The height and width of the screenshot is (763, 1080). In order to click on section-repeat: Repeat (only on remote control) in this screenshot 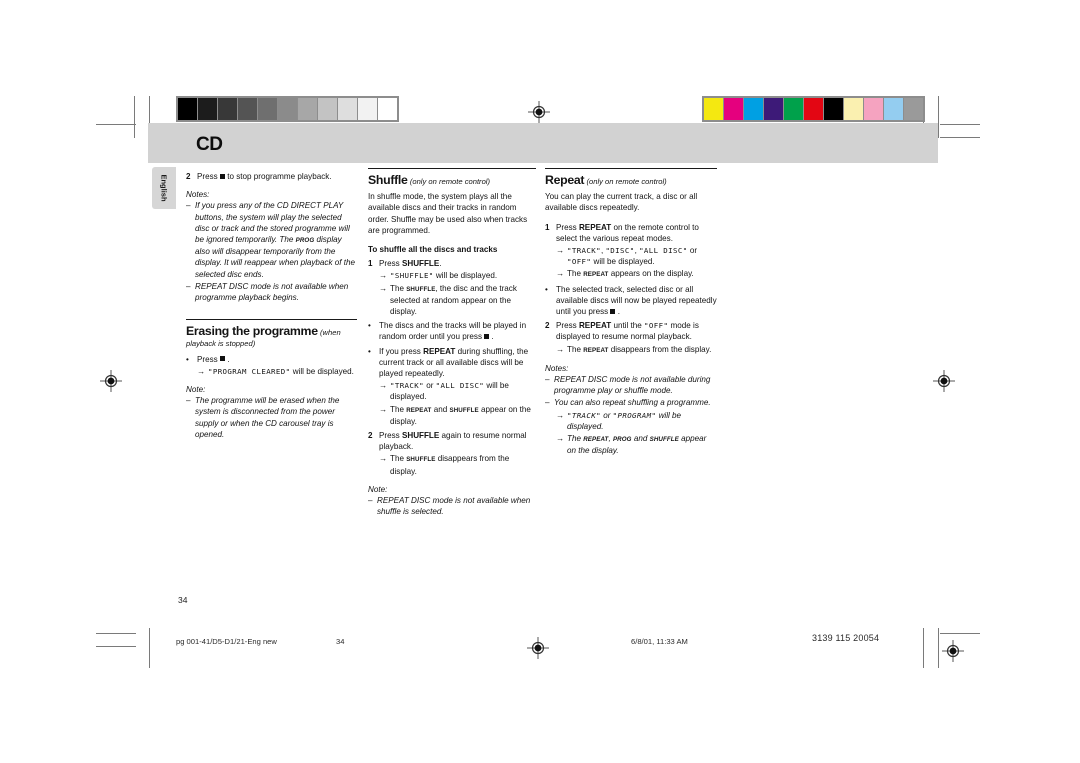, I will do `click(631, 177)`.